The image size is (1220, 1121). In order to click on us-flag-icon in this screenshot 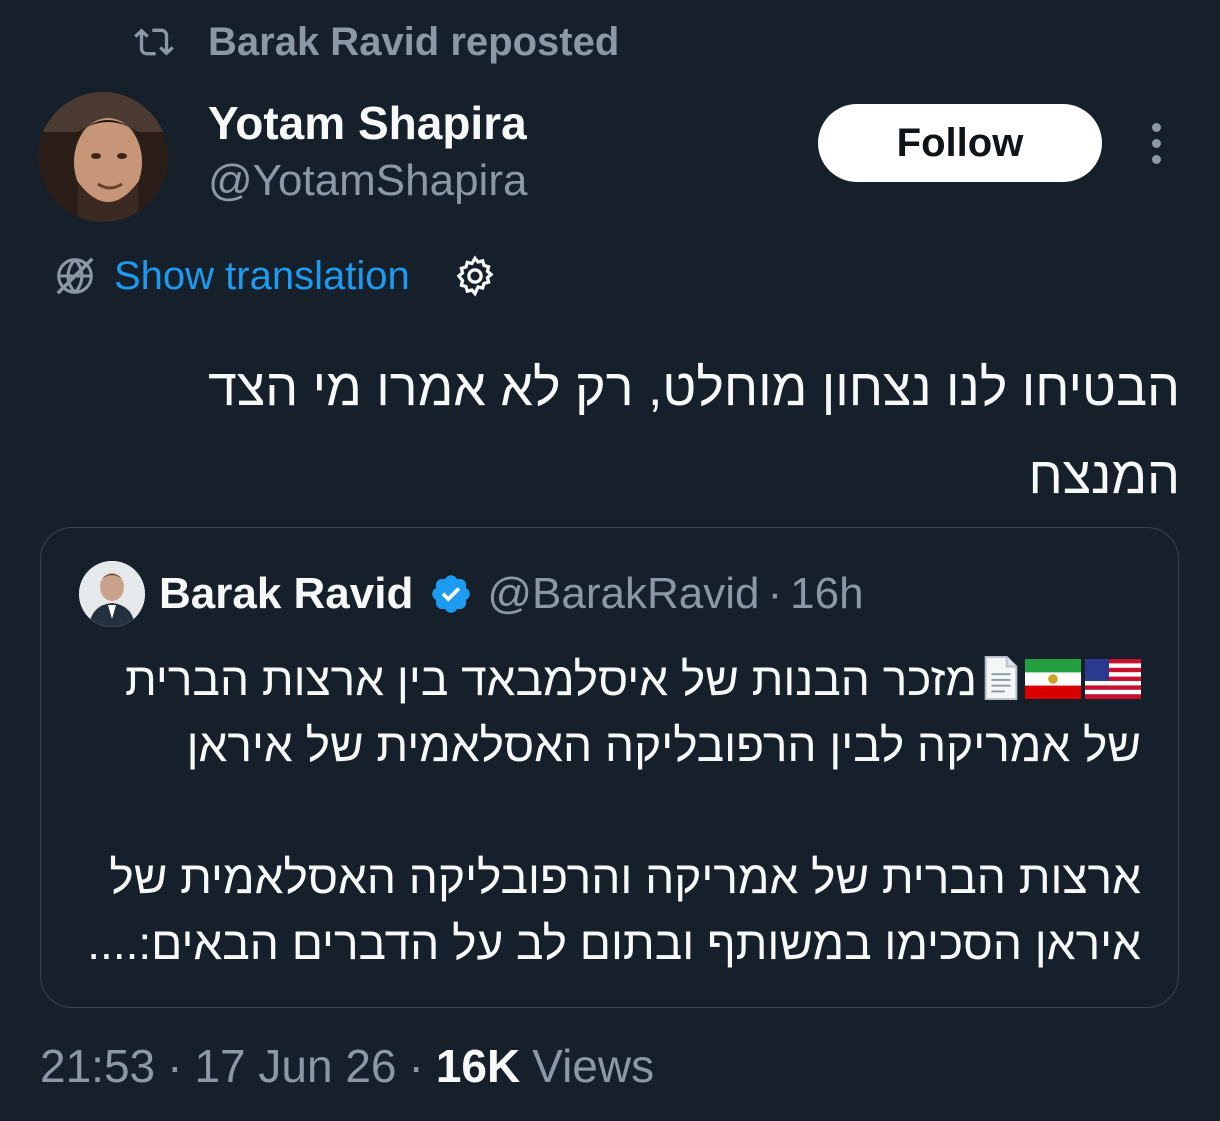, I will do `click(1113, 679)`.